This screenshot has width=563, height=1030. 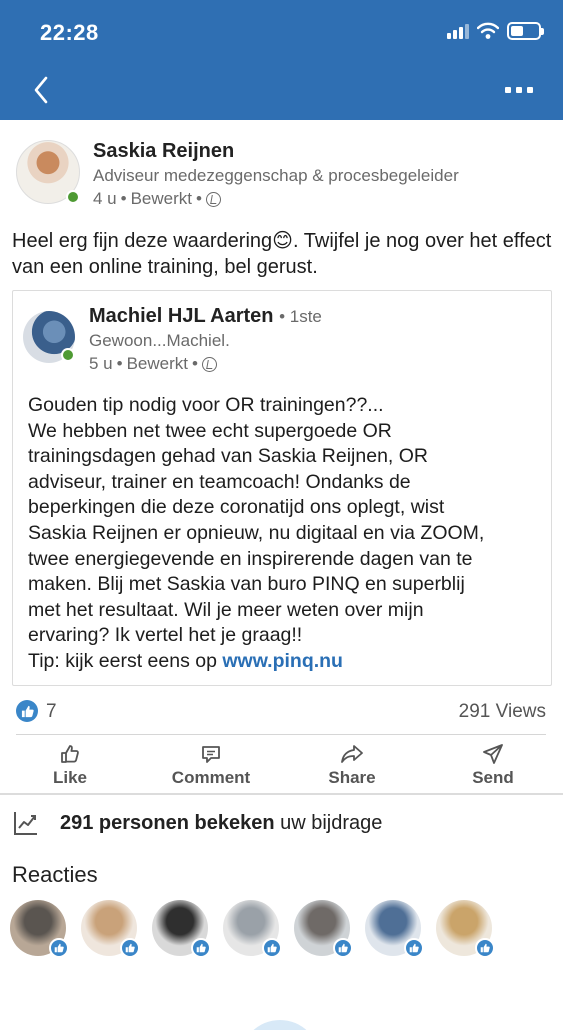 What do you see at coordinates (70, 767) in the screenshot?
I see `like-button: Like` at bounding box center [70, 767].